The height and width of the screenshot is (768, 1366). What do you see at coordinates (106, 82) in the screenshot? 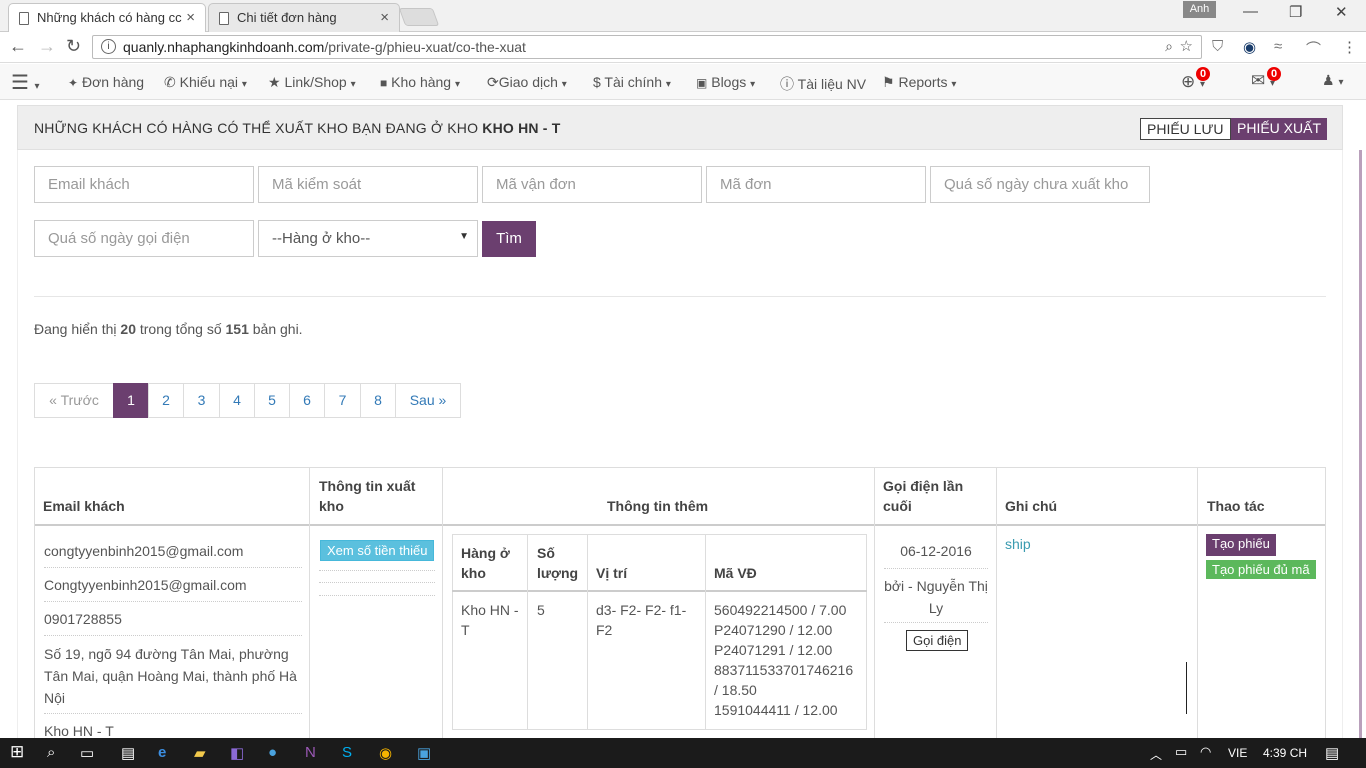
I see `nav-don-hang: ✦ Đơn hàng` at bounding box center [106, 82].